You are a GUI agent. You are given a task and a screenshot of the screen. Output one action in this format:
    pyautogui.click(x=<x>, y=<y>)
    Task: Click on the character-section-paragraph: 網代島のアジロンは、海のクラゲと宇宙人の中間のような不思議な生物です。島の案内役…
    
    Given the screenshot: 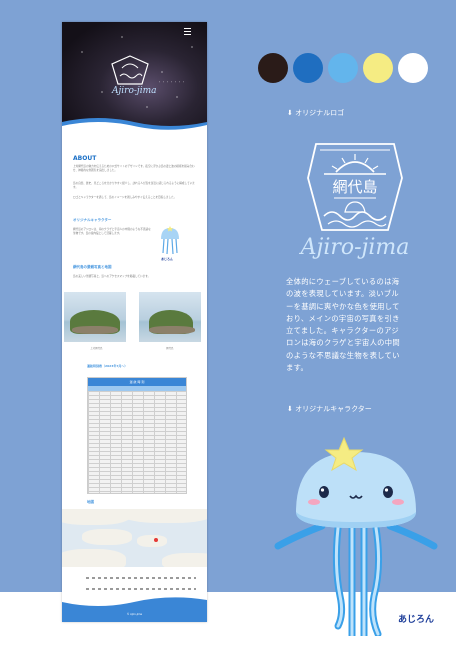 What is the action you would take?
    pyautogui.click(x=112, y=232)
    